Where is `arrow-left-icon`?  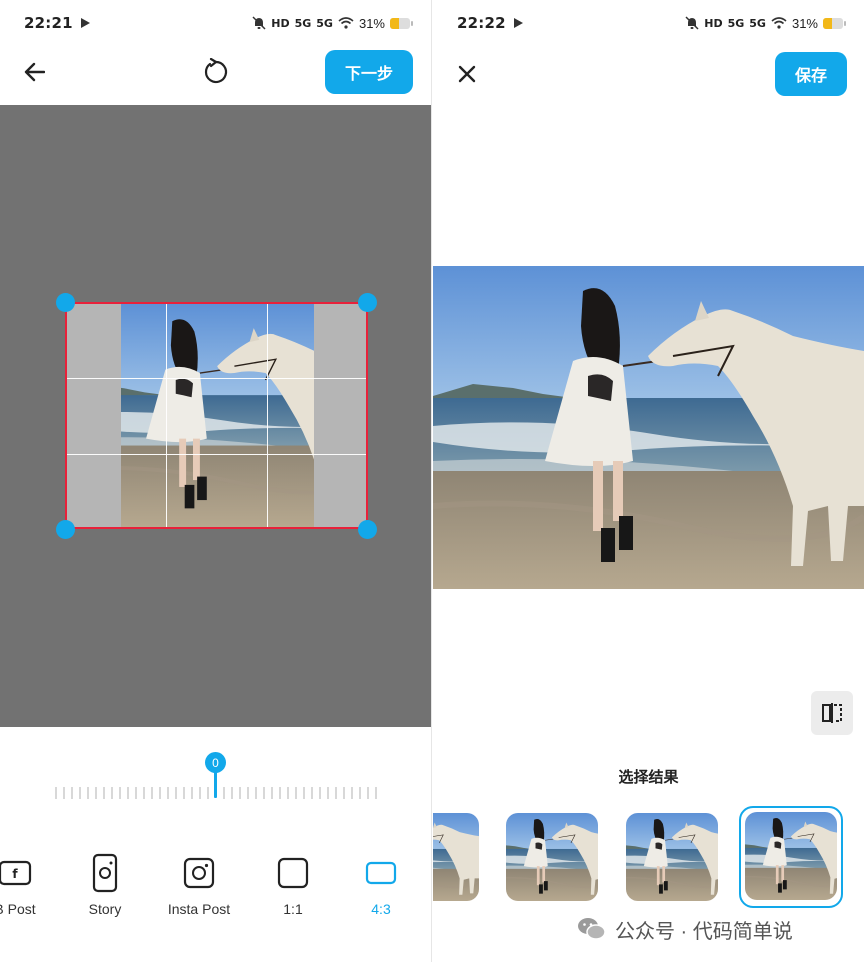
arrow-left-icon is located at coordinates (34, 72).